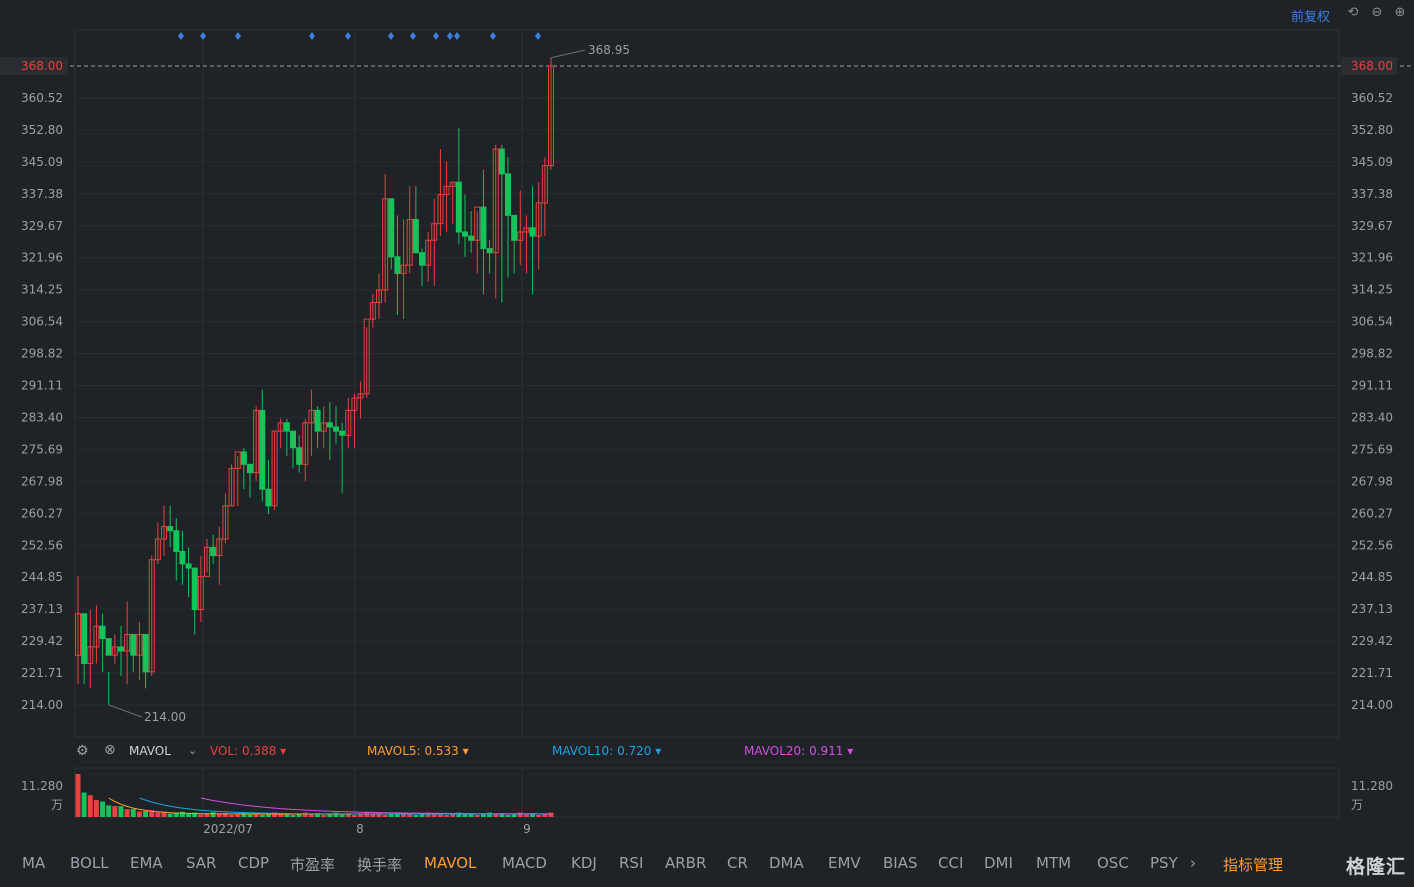  Describe the element at coordinates (1372, 386) in the screenshot. I see `price-tick-label-right: 291.11` at that location.